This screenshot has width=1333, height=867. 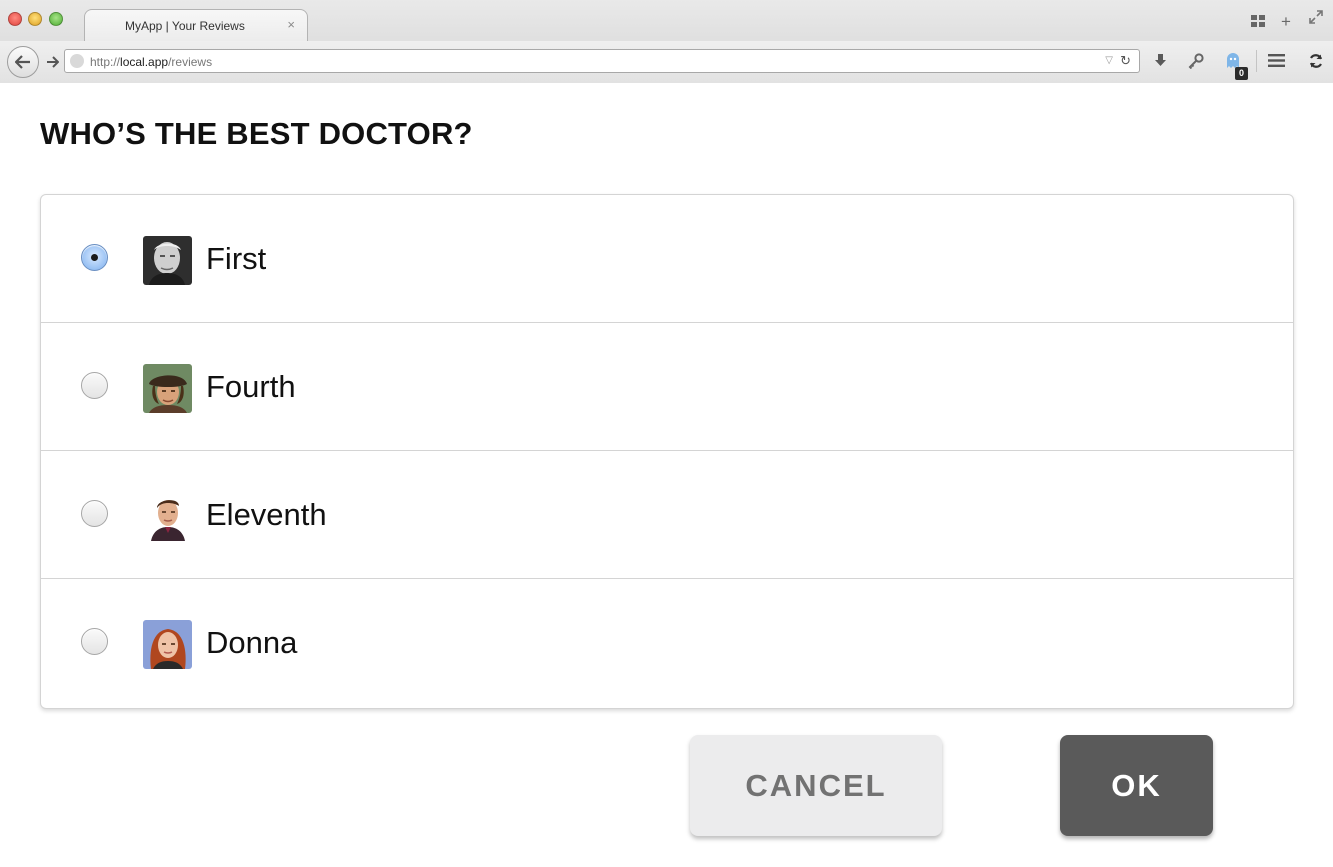 I want to click on navigation-toolbar: http://local.app/reviews ▽ ↻ 0, so click(x=666, y=62).